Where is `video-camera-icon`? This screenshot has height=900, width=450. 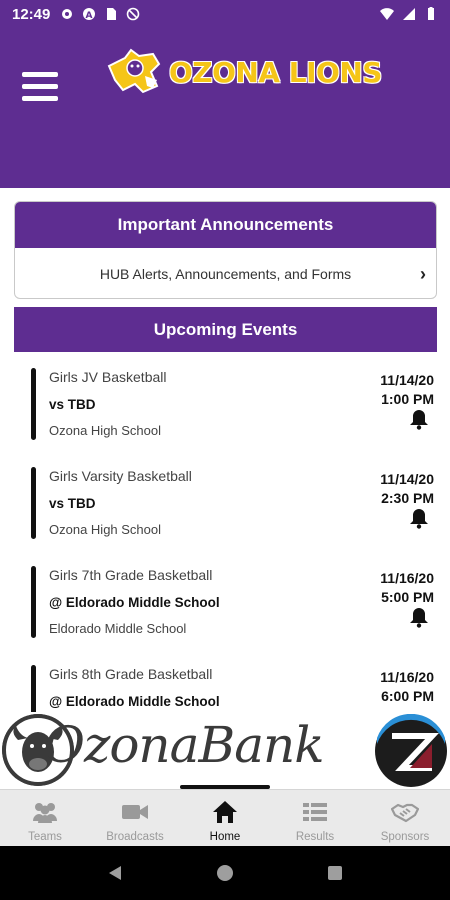
video-camera-icon is located at coordinates (135, 812).